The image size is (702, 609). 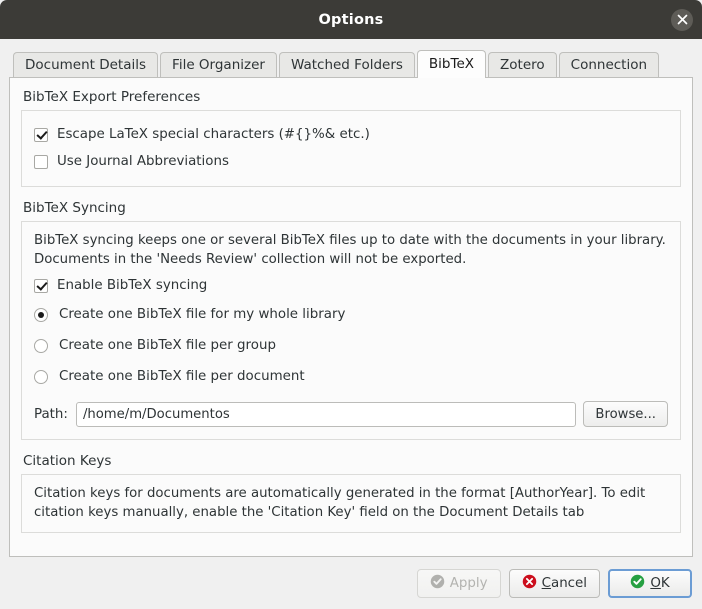 What do you see at coordinates (351, 285) in the screenshot?
I see `checkbox-enable-bibtex-syncing: Enable BibTeX syncing` at bounding box center [351, 285].